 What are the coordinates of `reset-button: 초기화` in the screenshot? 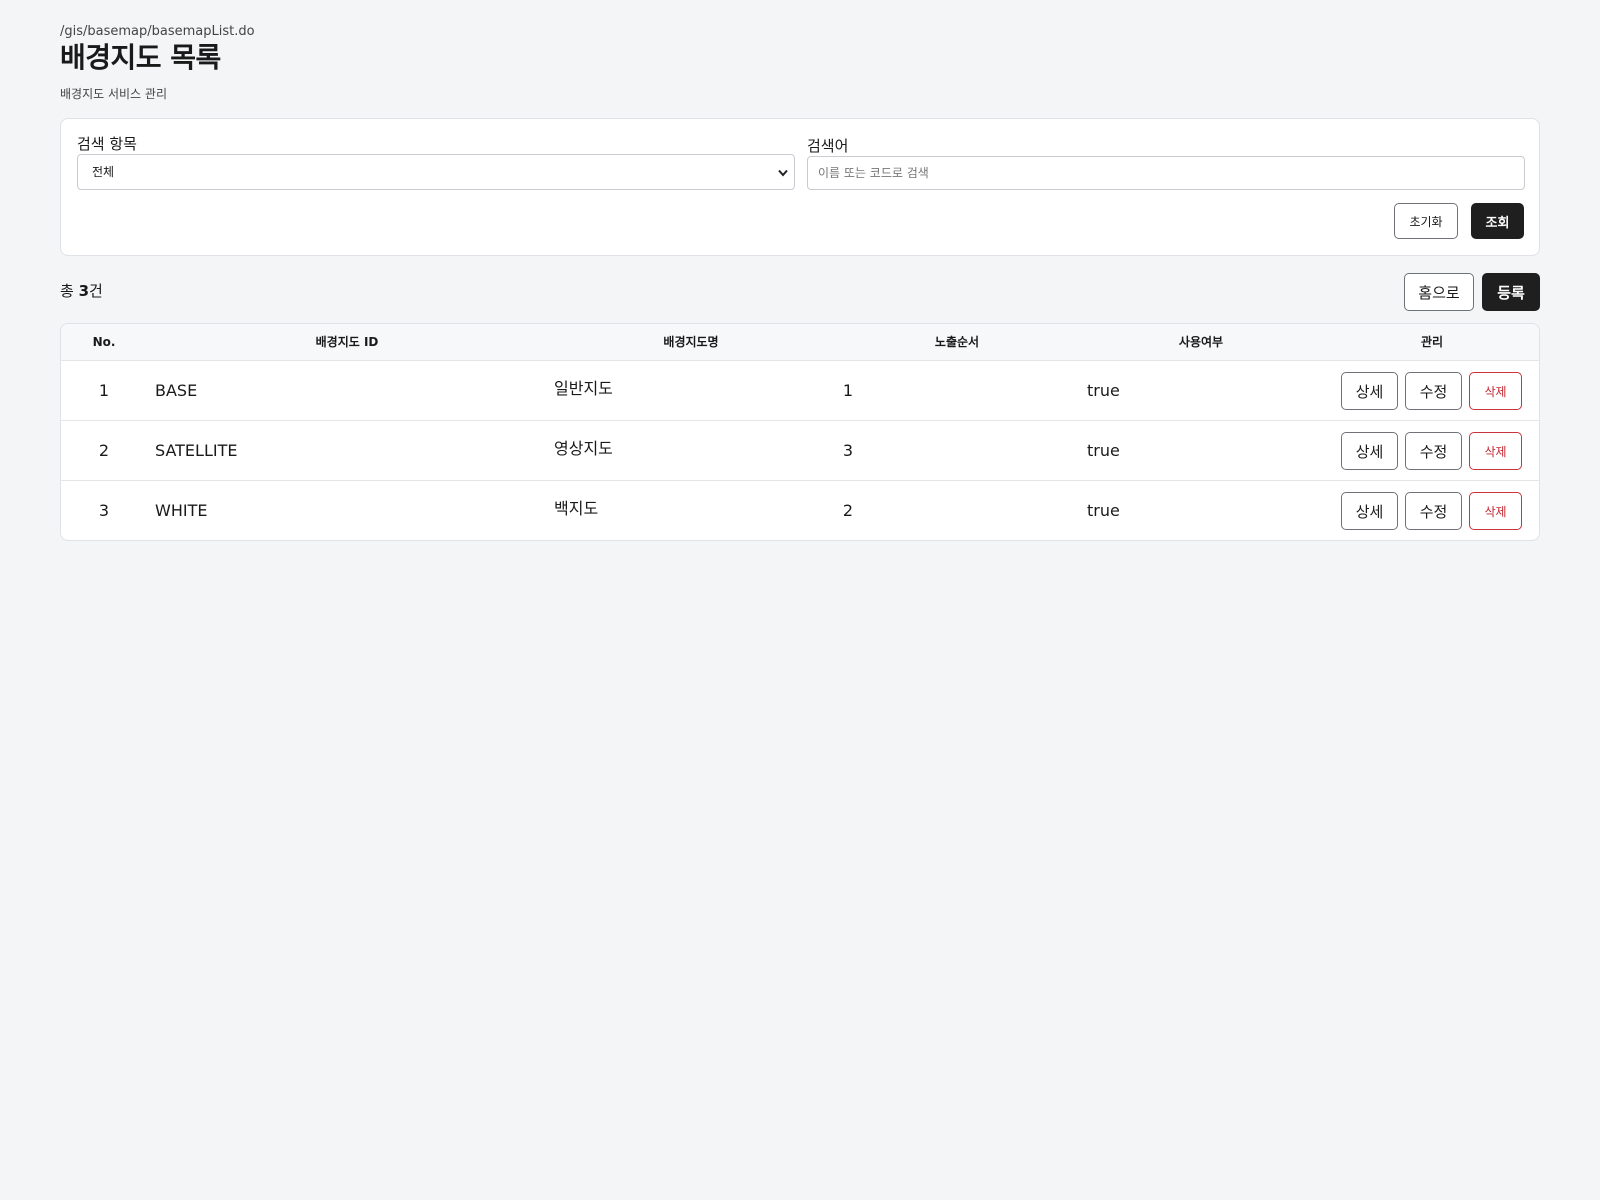 It's located at (1426, 221).